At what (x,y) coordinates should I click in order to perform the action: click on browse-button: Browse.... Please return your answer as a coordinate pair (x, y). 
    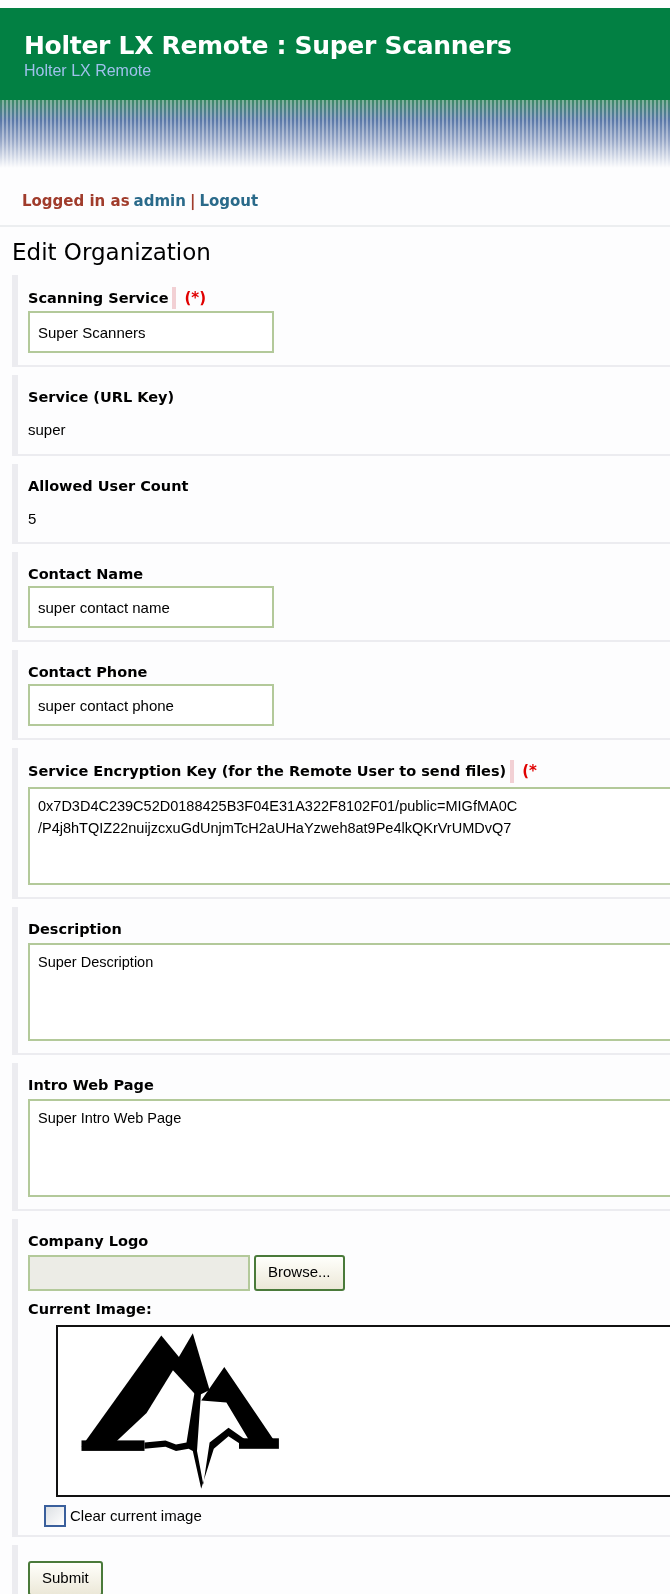
    Looking at the image, I should click on (299, 1272).